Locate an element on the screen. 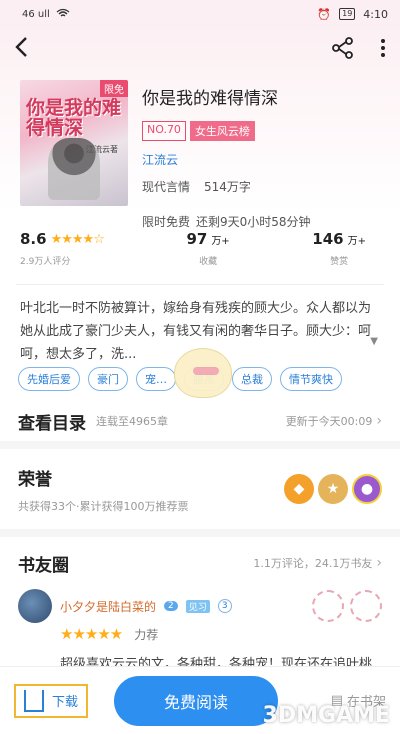  download-button: 下载 is located at coordinates (51, 700).